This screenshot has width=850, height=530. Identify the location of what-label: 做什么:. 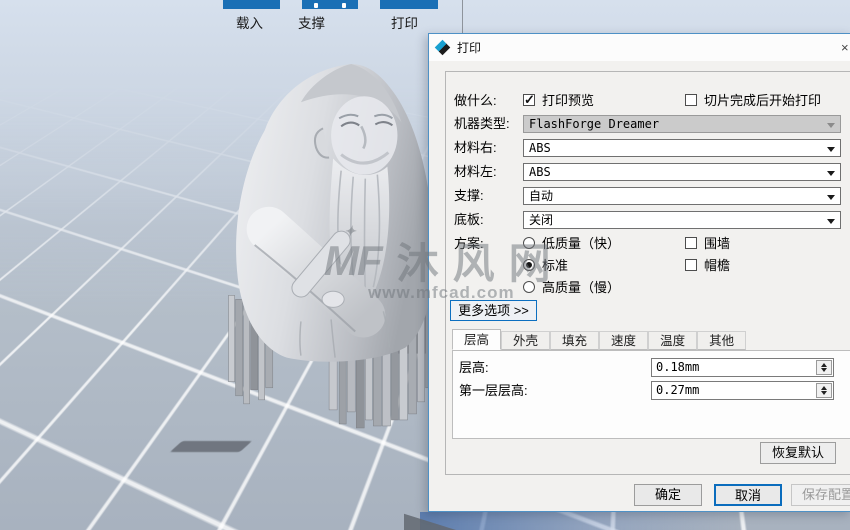
(475, 100).